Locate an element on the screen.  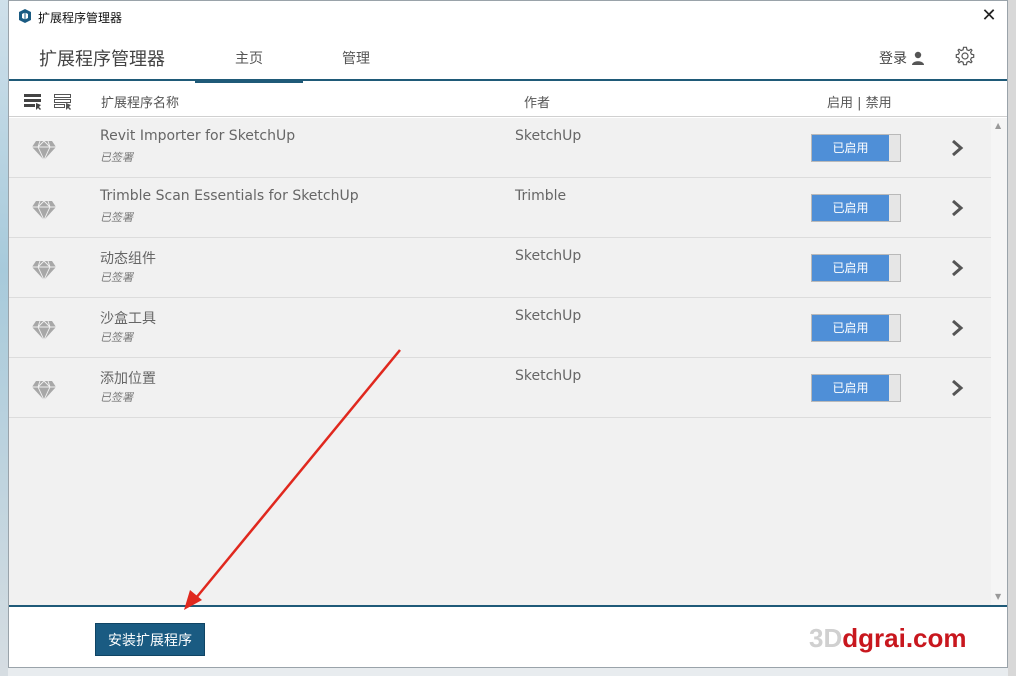
extension-name: 沙盒工具 is located at coordinates (128, 319).